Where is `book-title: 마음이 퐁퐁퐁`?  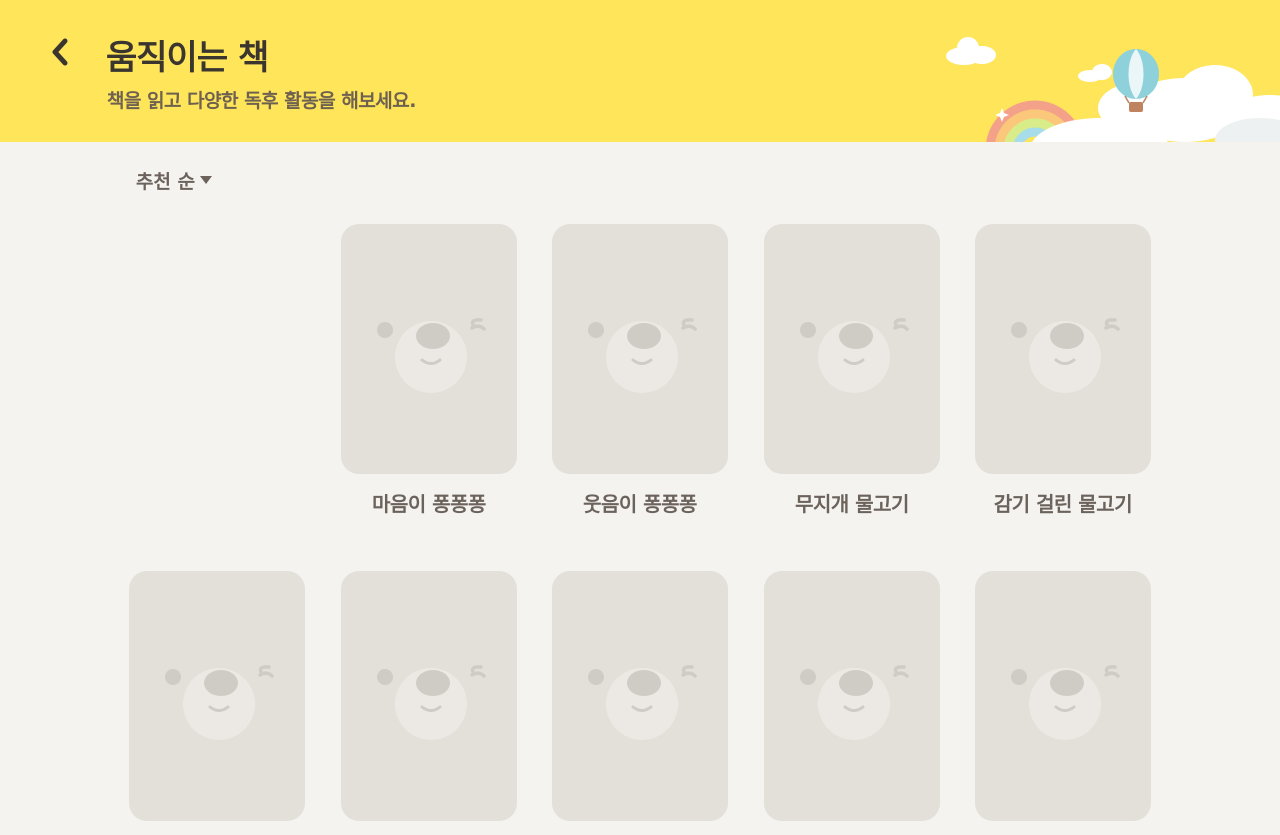 book-title: 마음이 퐁퐁퐁 is located at coordinates (429, 504).